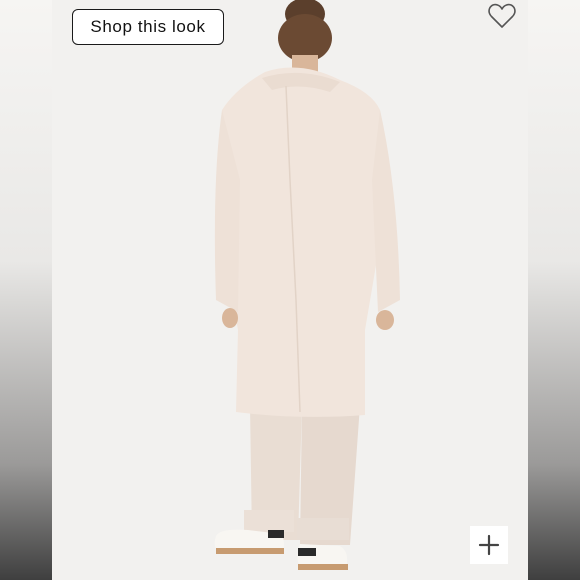  I want to click on shop-this-look-button: Shop this look, so click(148, 27).